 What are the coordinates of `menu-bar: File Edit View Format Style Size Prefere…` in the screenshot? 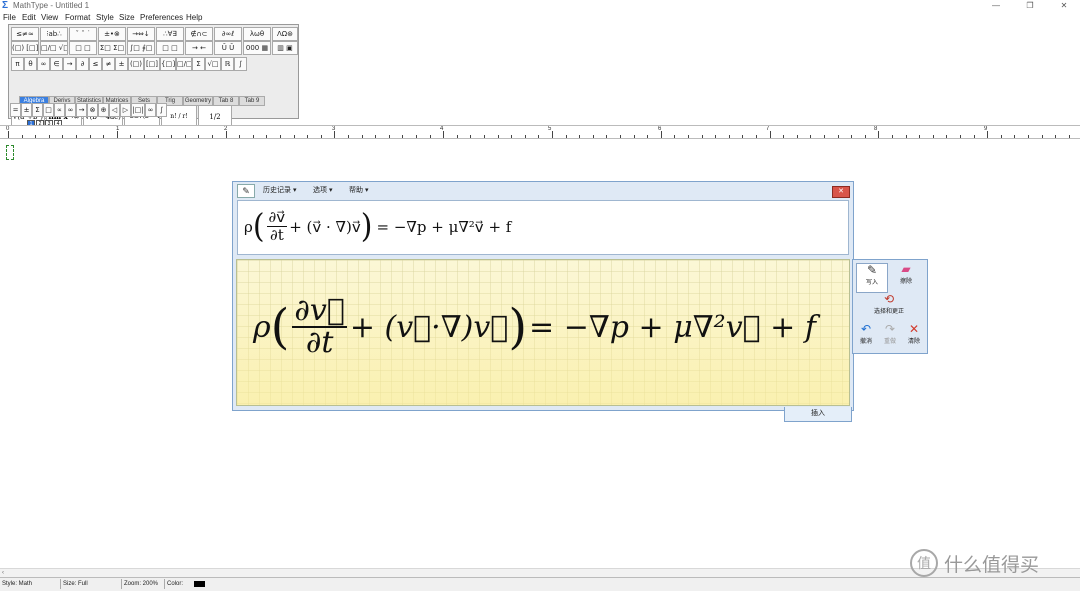 It's located at (540, 17).